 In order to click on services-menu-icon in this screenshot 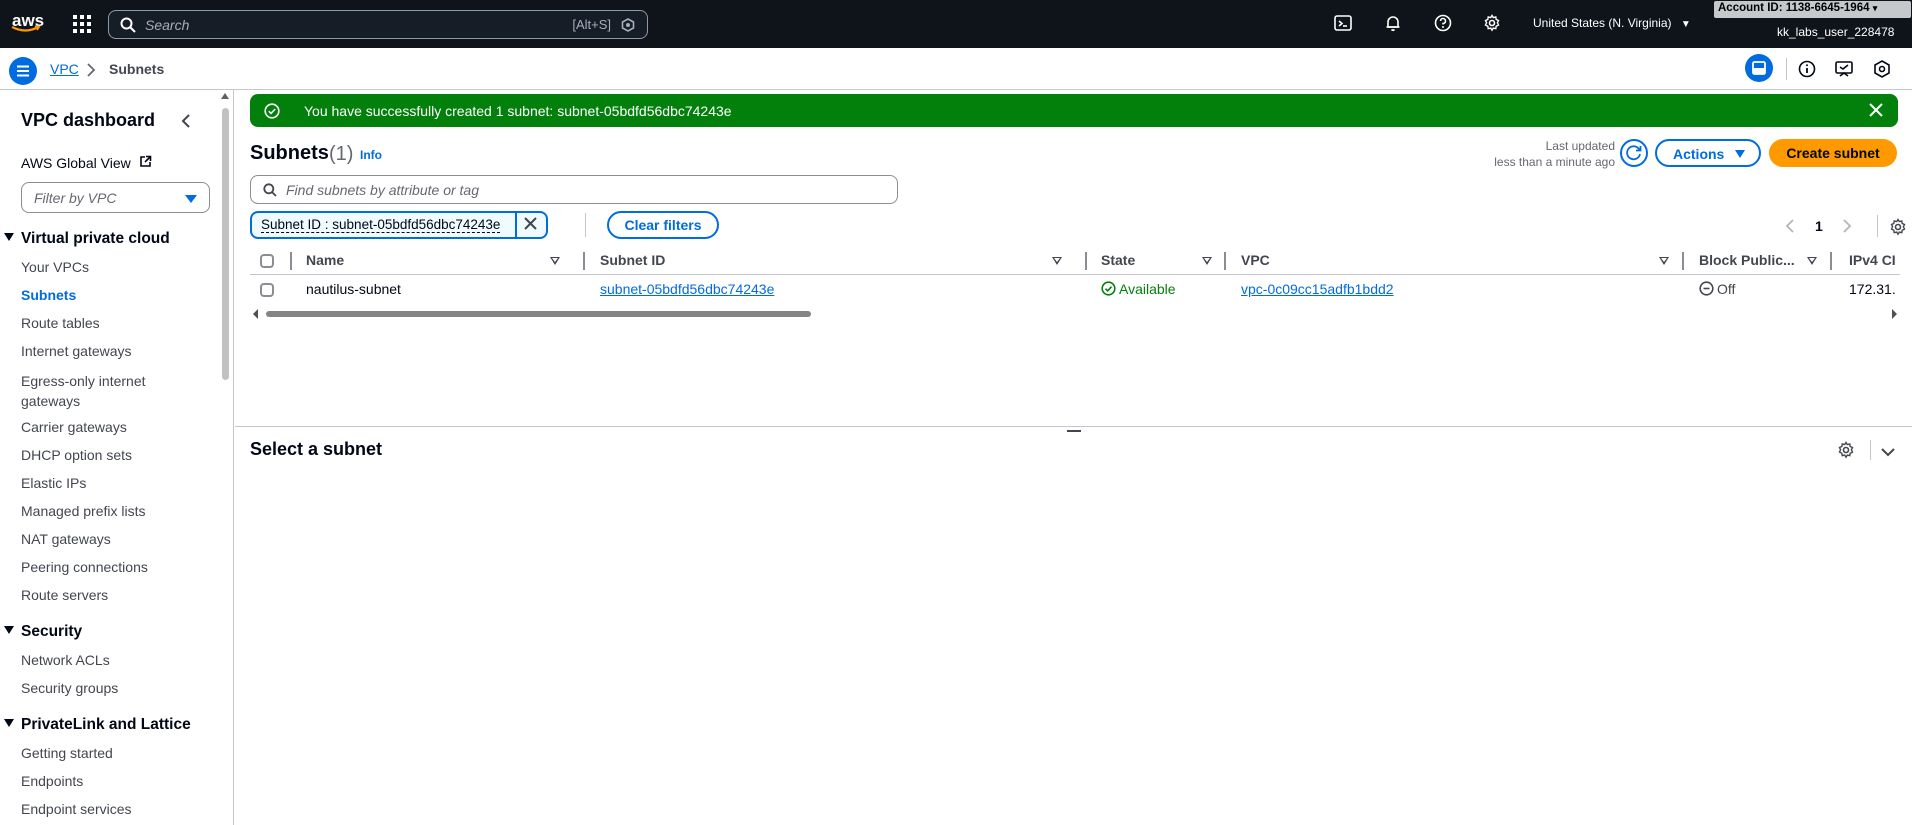, I will do `click(82, 24)`.